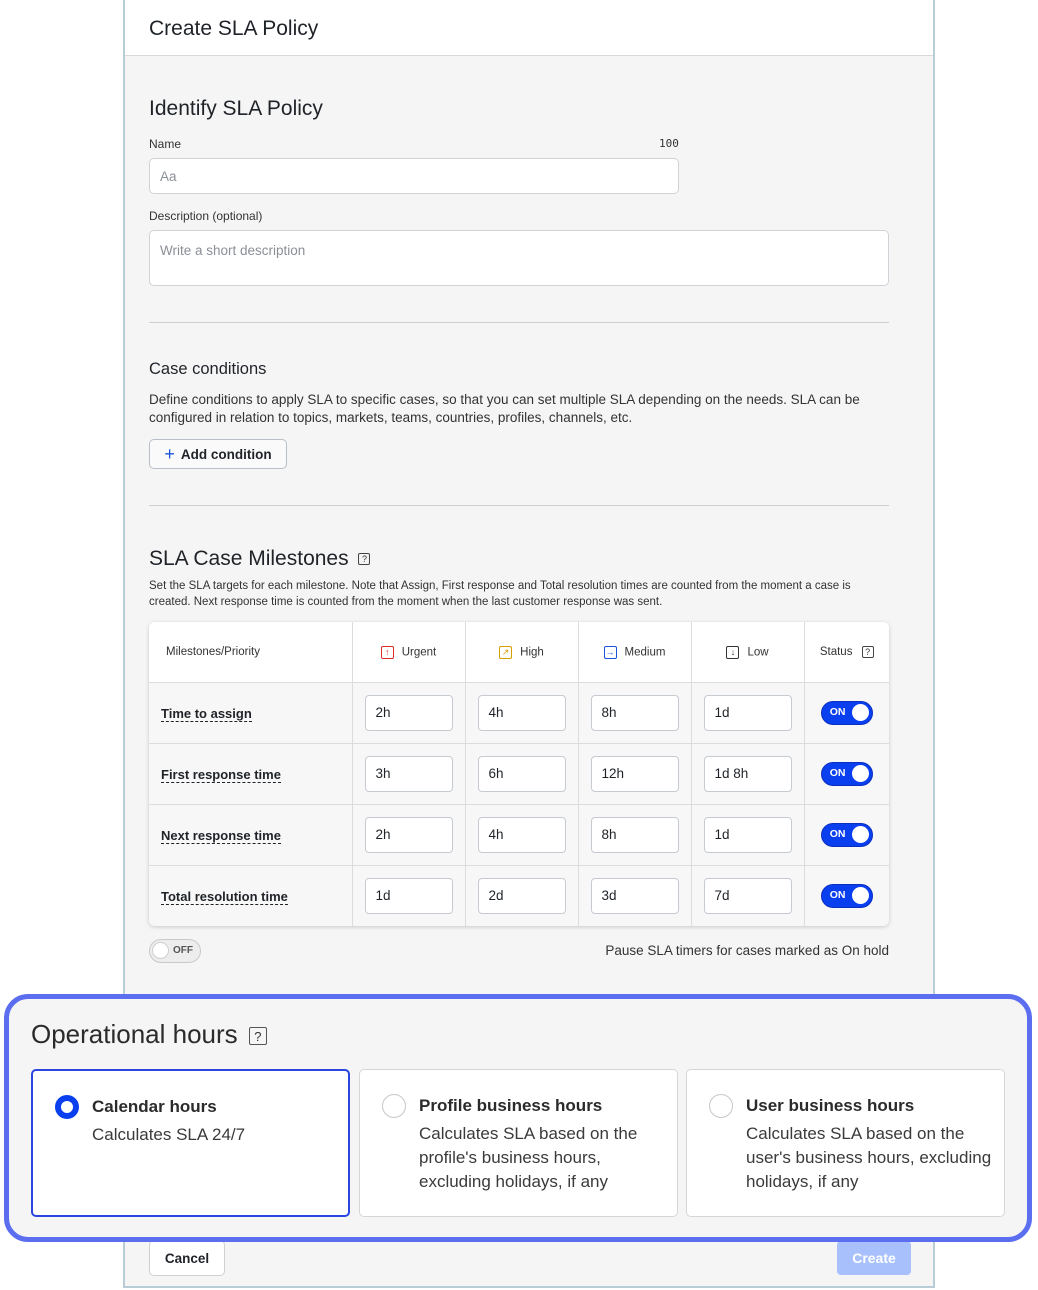  What do you see at coordinates (634, 774) in the screenshot?
I see `medium-target-input: 12h` at bounding box center [634, 774].